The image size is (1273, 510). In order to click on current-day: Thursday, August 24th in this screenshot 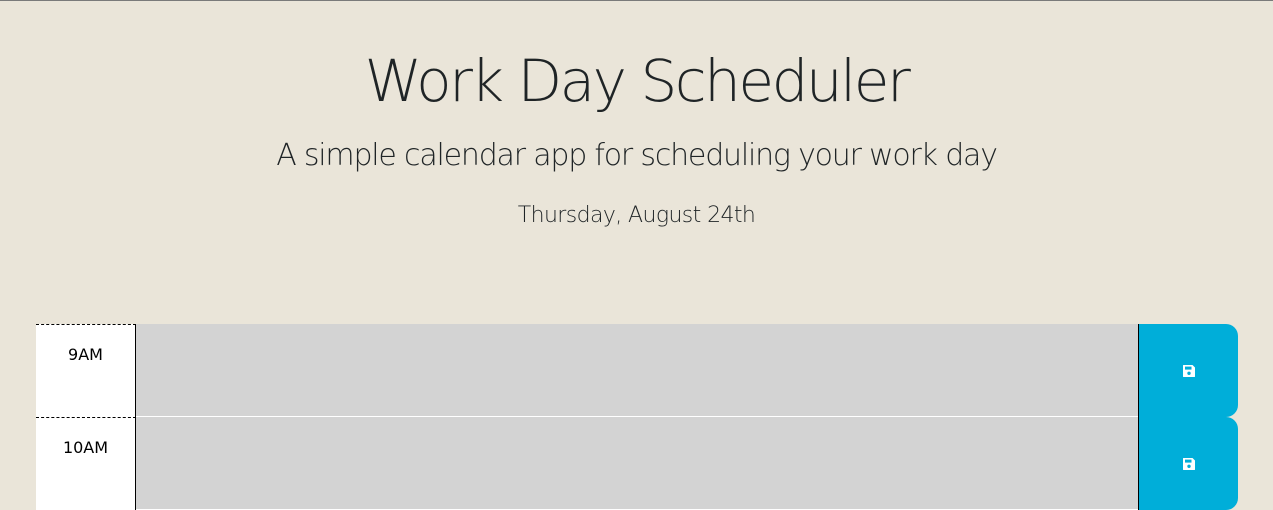, I will do `click(636, 215)`.